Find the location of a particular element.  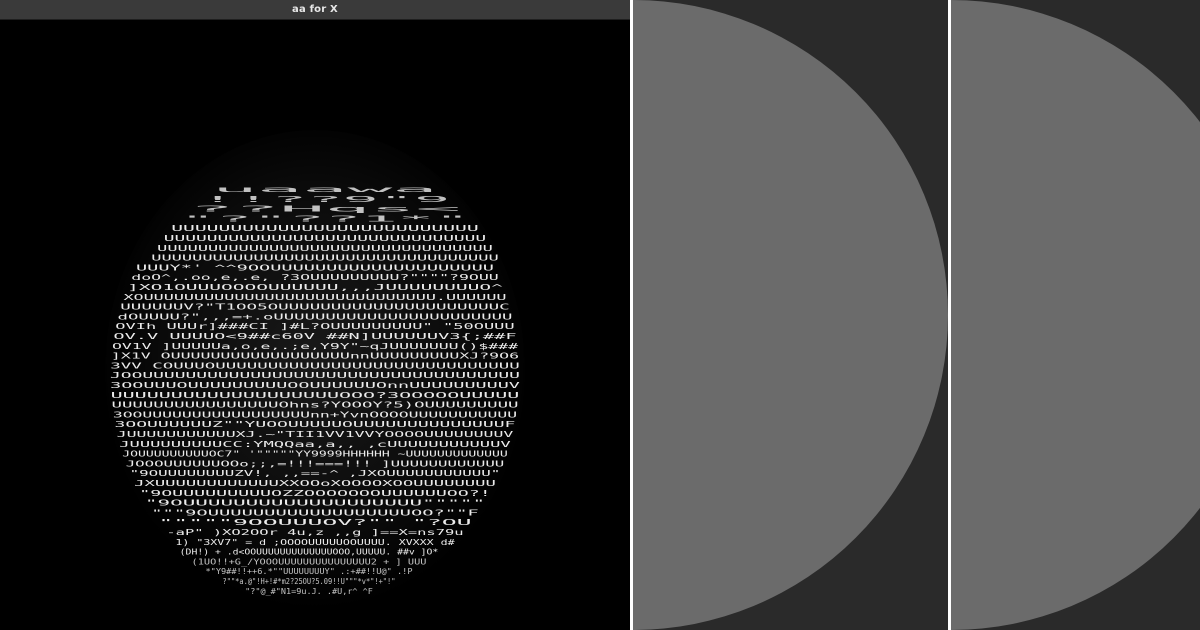

ascii-line: """9OUUUUUUUUUUUUUUUUUUOO?""F is located at coordinates (315, 512).